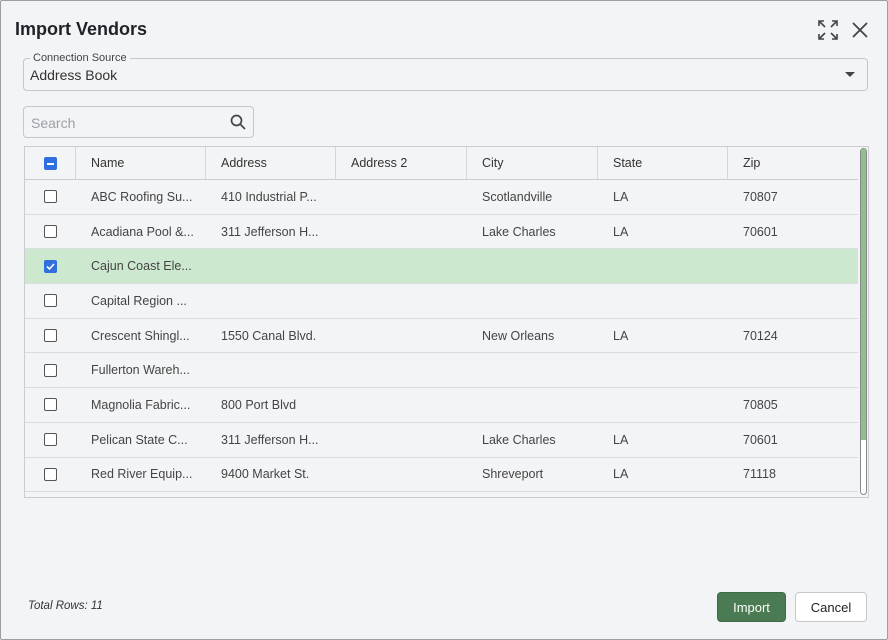 The height and width of the screenshot is (640, 888). I want to click on cell-city: Shreveport, so click(513, 474).